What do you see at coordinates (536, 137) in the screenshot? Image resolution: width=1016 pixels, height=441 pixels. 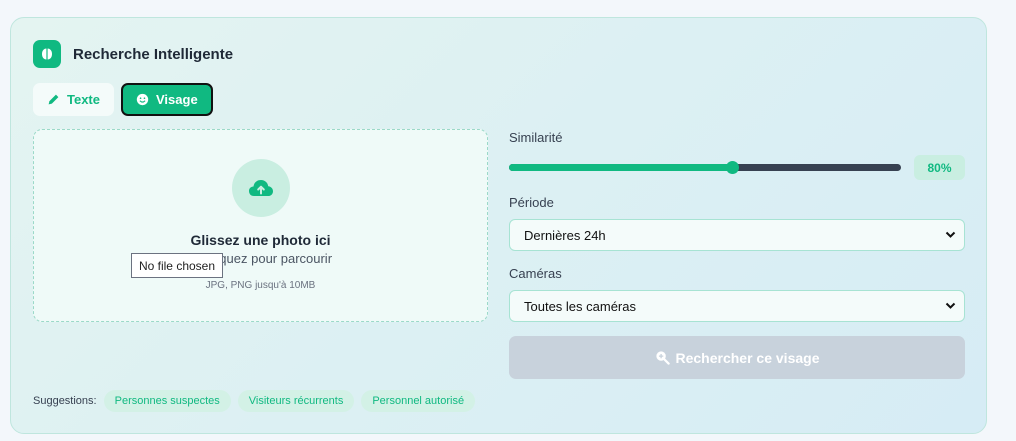 I see `similarity-label: Similarité` at bounding box center [536, 137].